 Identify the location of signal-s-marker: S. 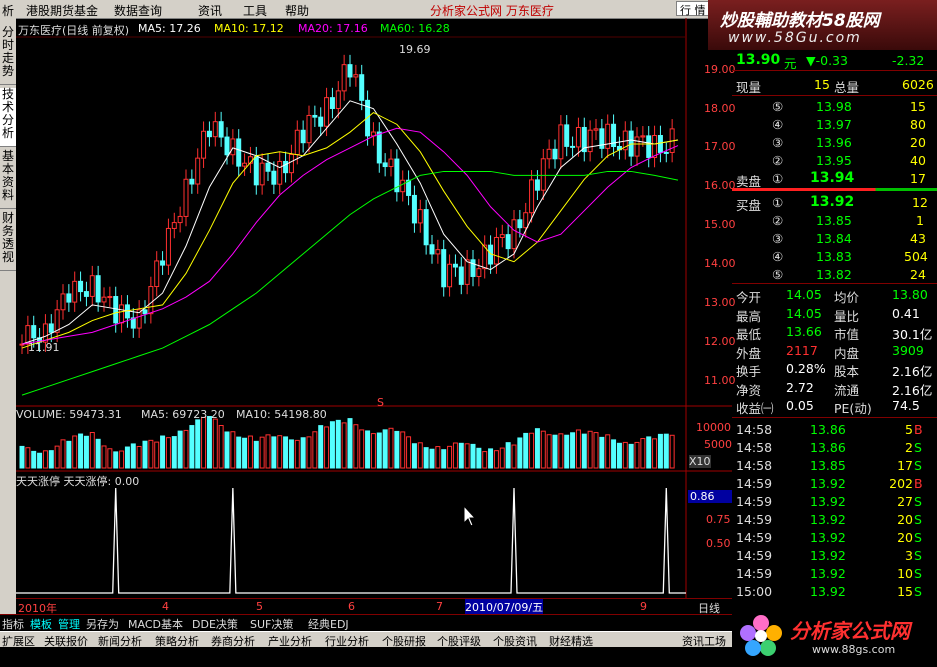
(380, 402).